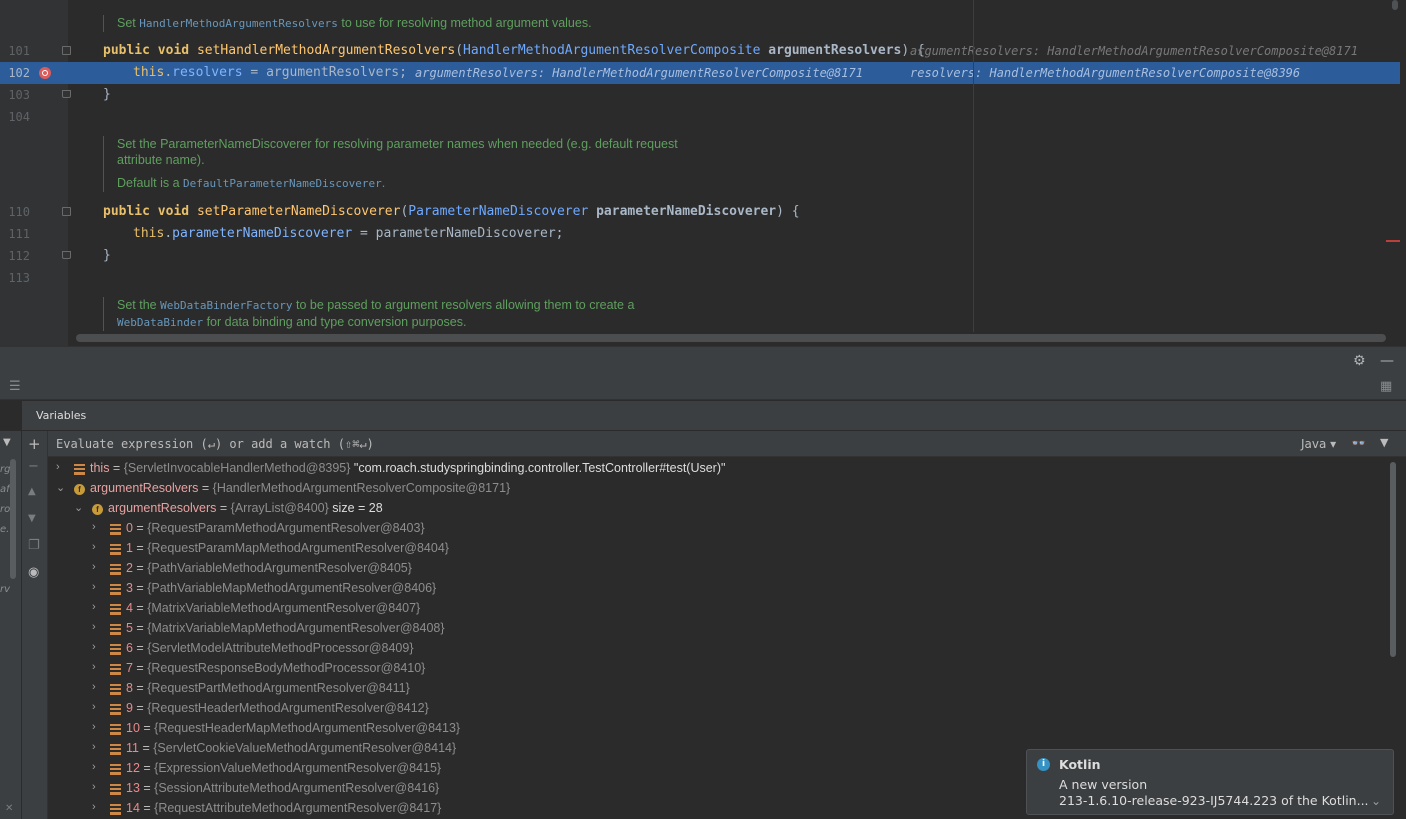 Image resolution: width=1406 pixels, height=819 pixels. Describe the element at coordinates (1393, 241) in the screenshot. I see `error-stripe-marker` at that location.